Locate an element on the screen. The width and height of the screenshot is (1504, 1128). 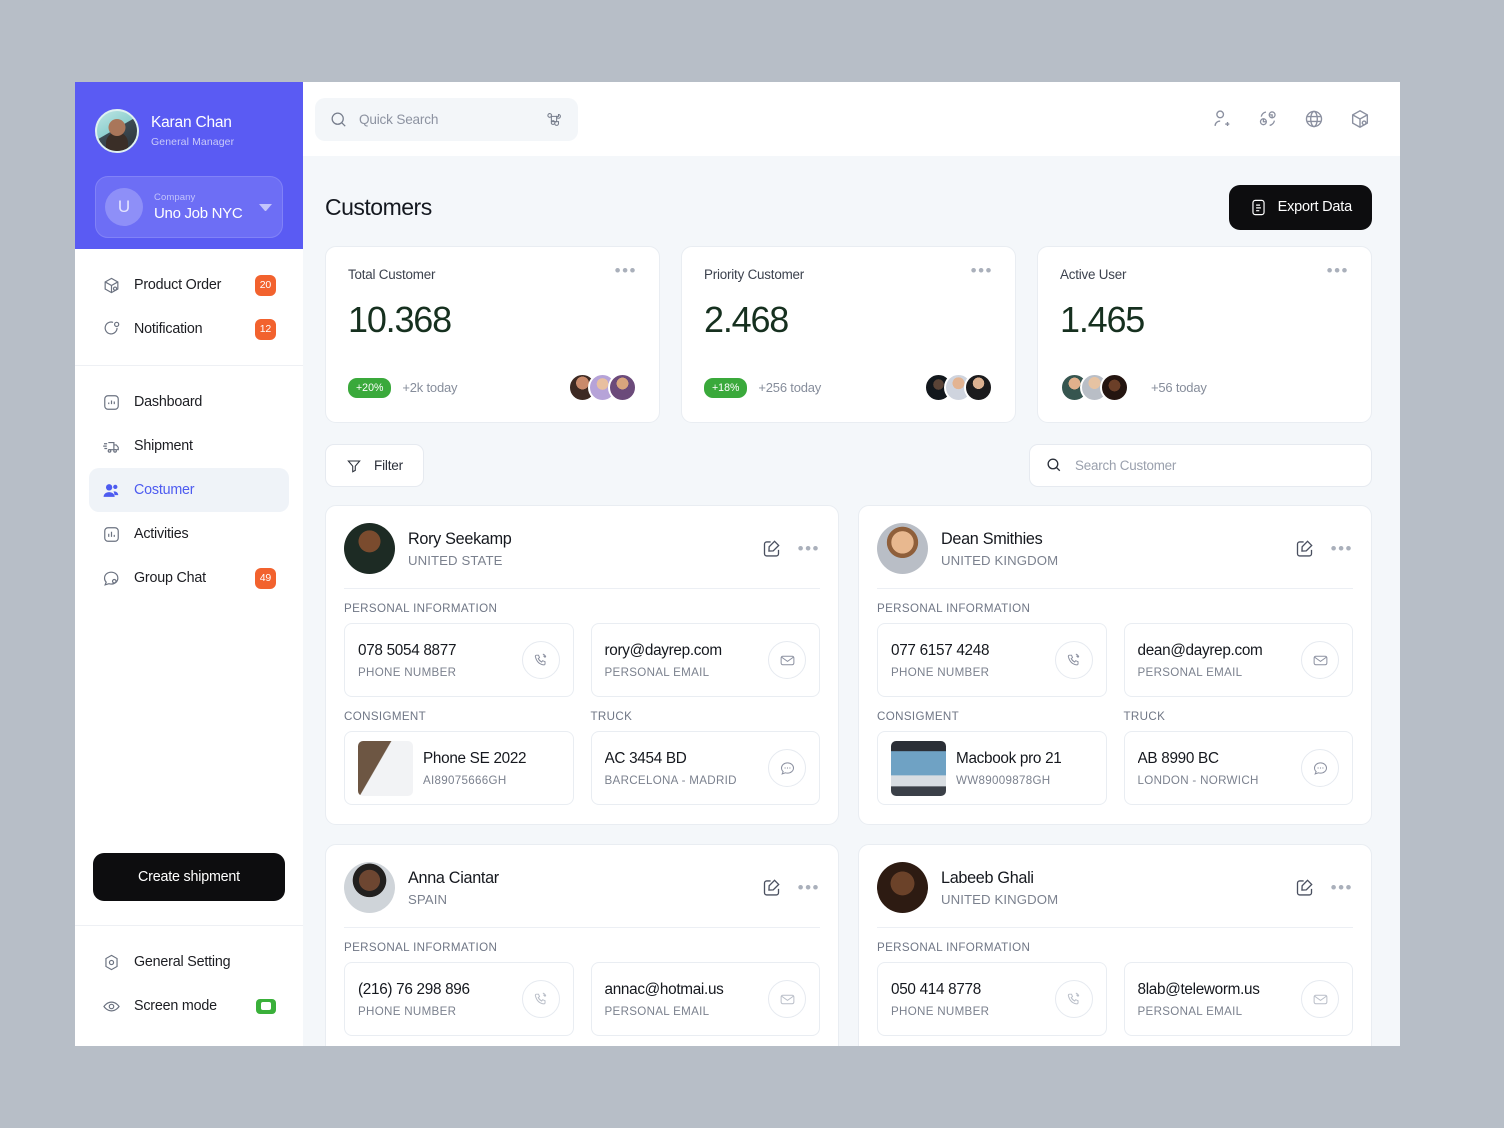
consigment-code: WW89009878GH is located at coordinates (1003, 780).